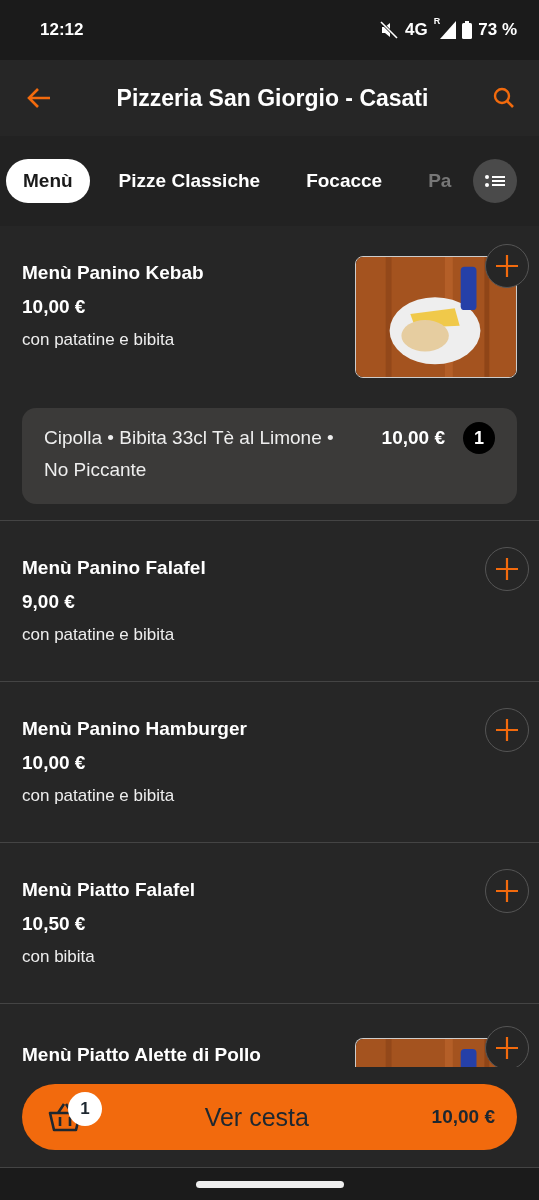 This screenshot has width=539, height=1200. What do you see at coordinates (54, 924) in the screenshot?
I see `item-price: 10,50 €` at bounding box center [54, 924].